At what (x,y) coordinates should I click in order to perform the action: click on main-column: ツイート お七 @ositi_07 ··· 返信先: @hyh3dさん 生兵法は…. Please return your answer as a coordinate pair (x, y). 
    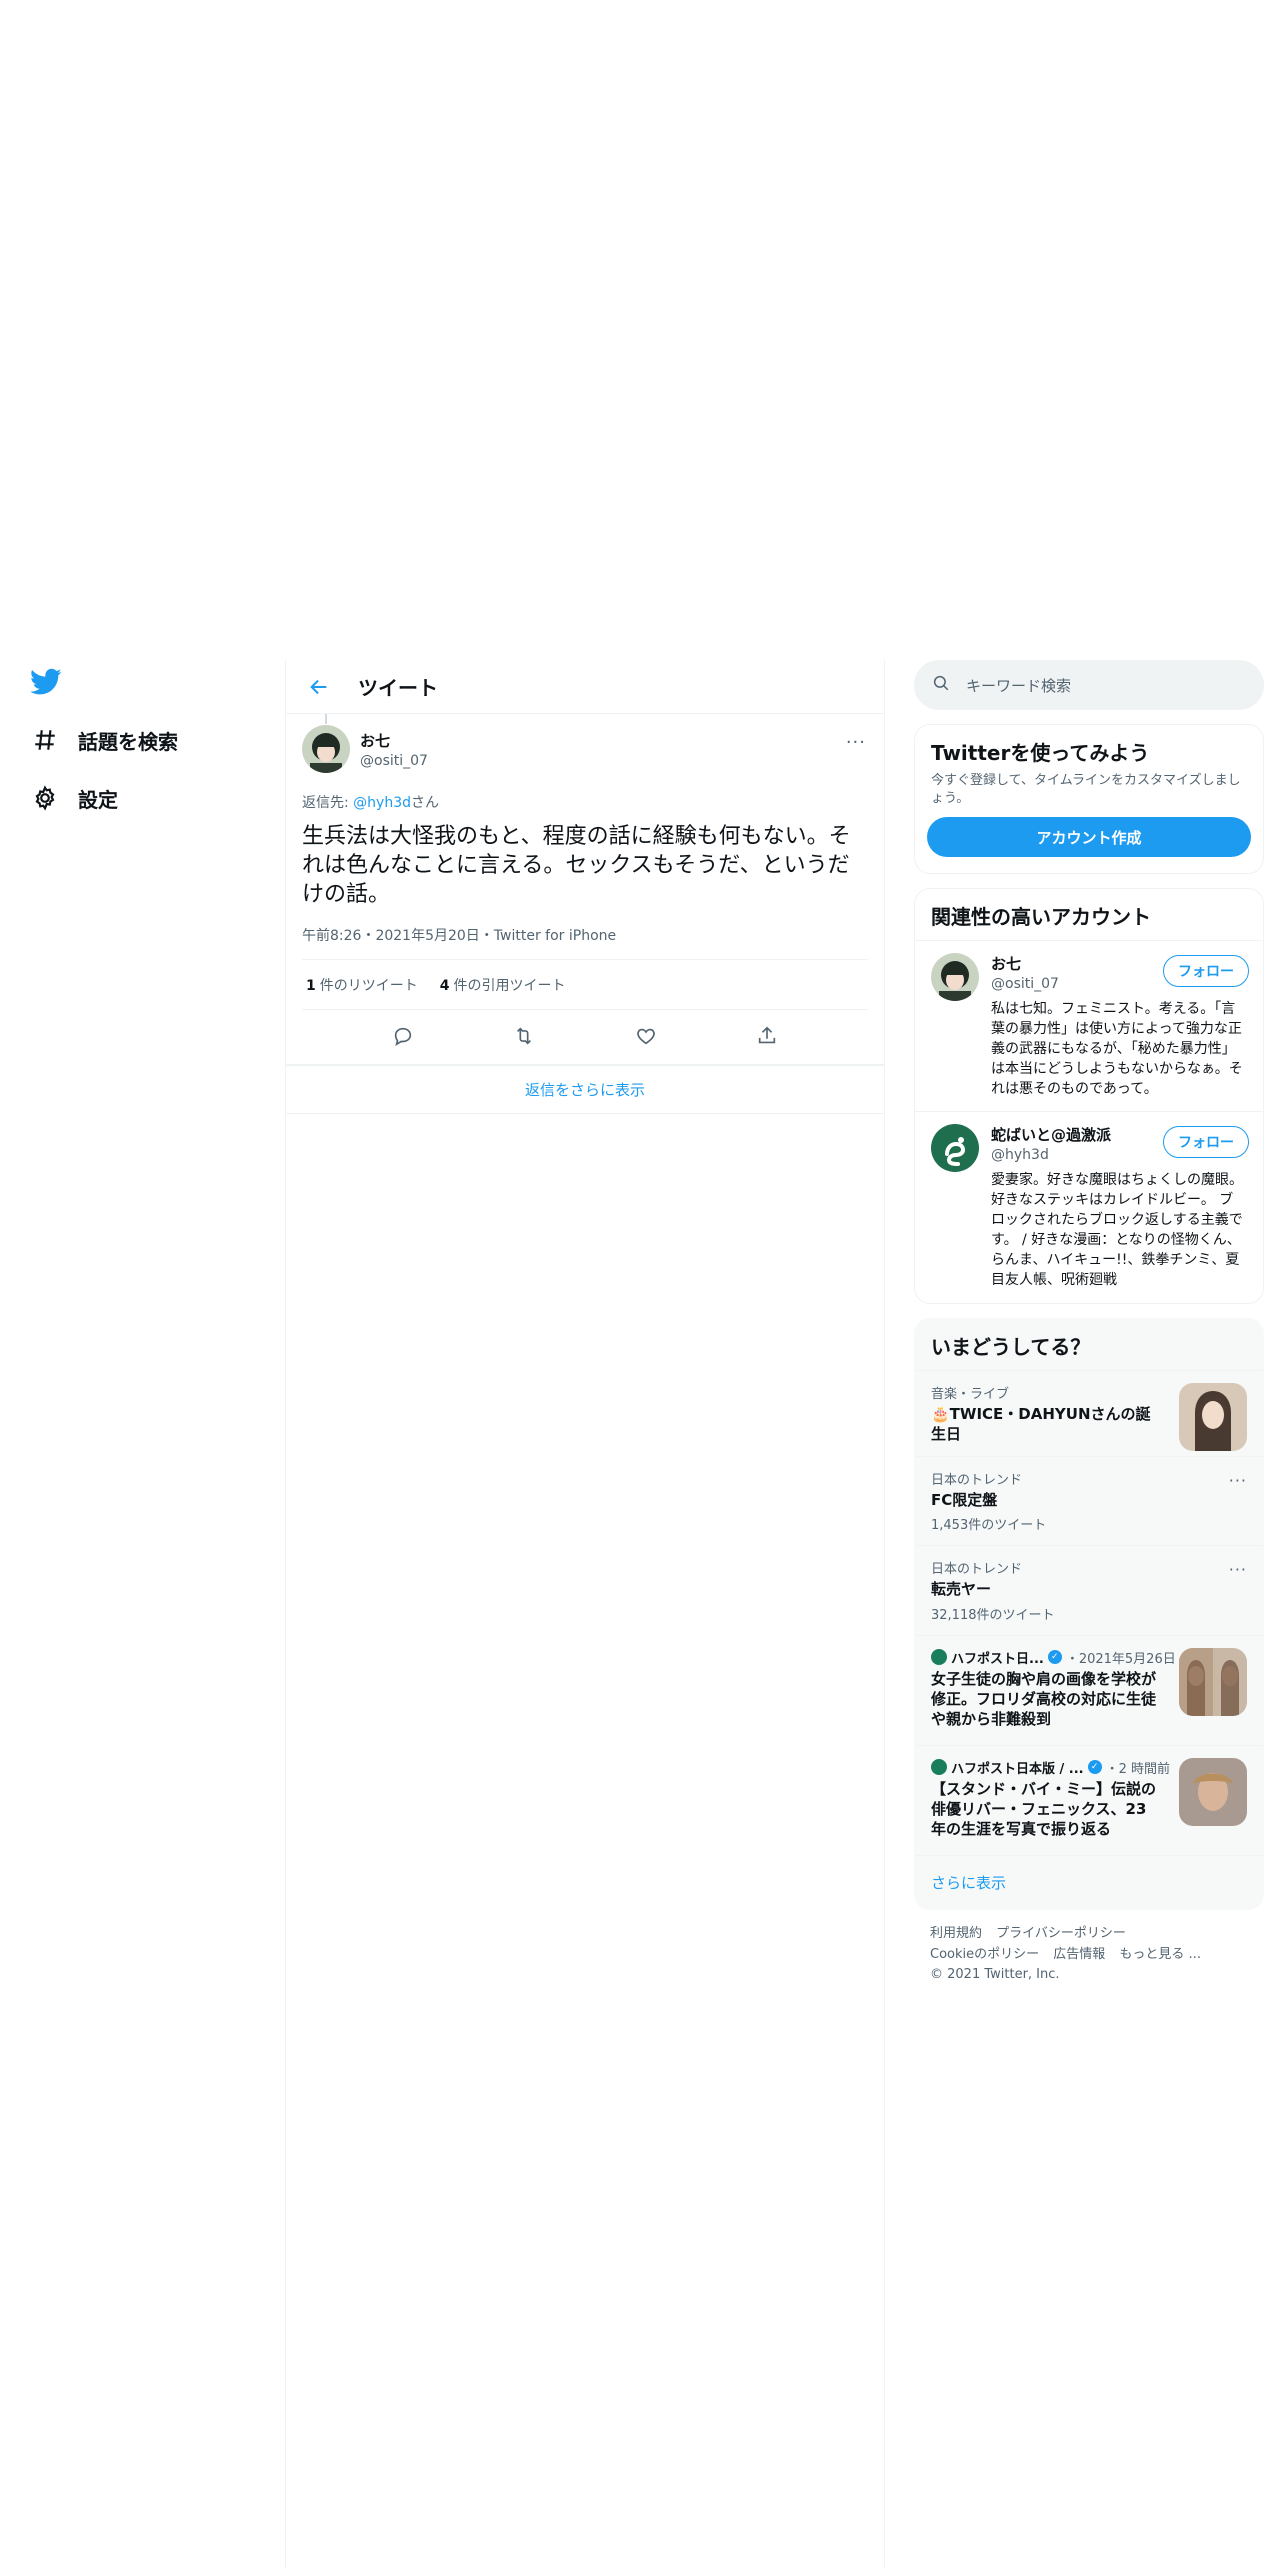
    Looking at the image, I should click on (585, 887).